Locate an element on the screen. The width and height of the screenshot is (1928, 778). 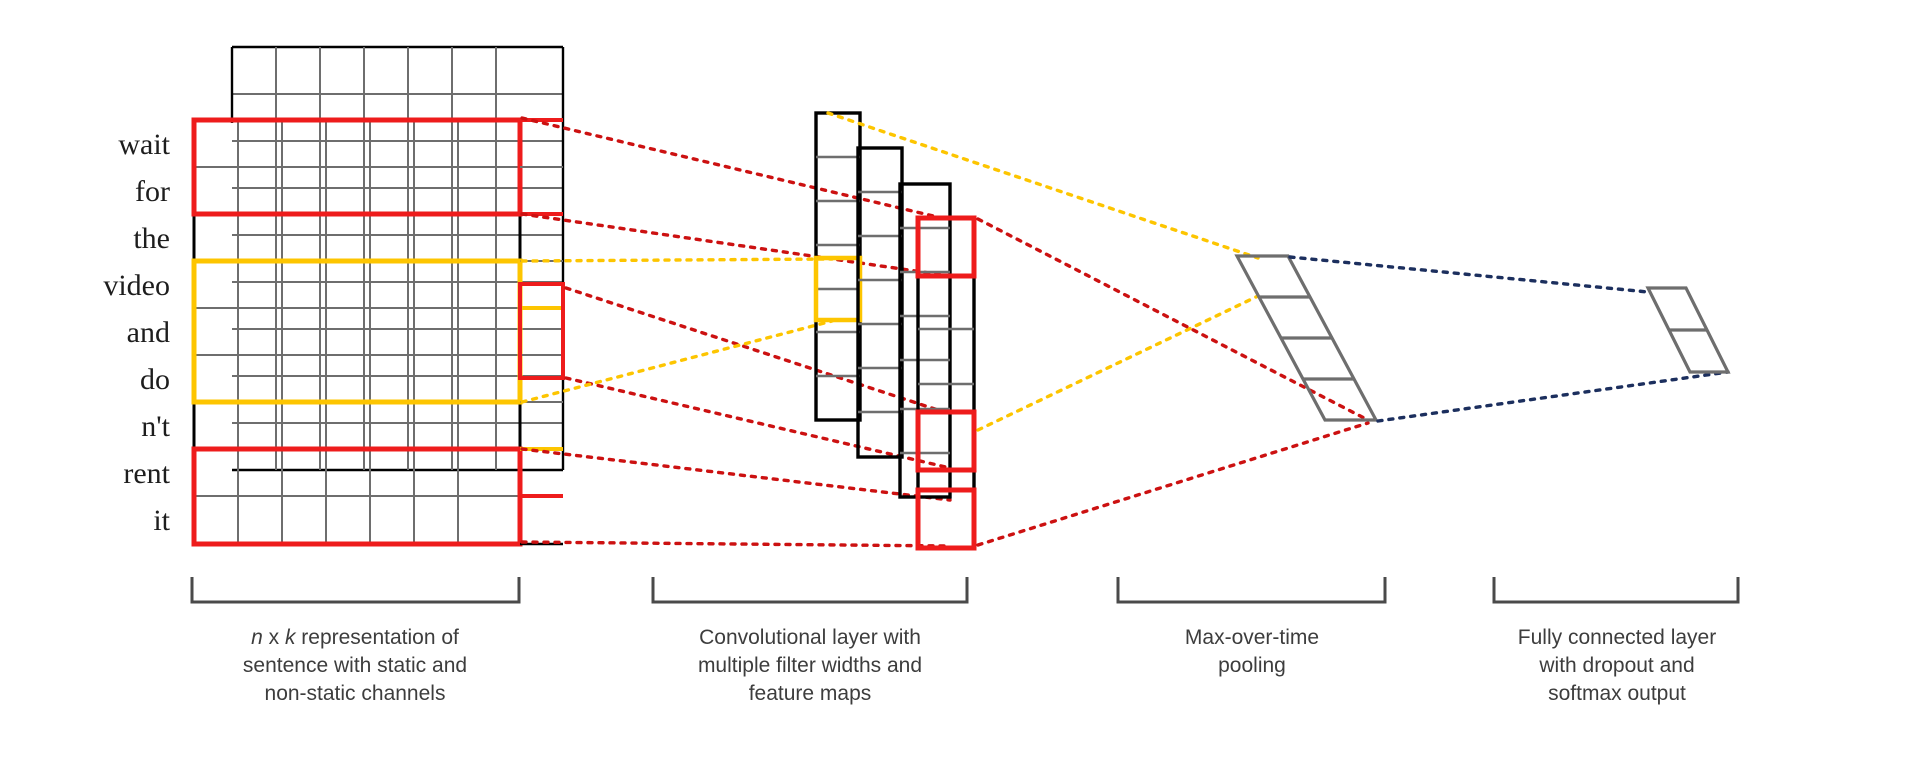
caption-line: pooling is located at coordinates (1252, 665).